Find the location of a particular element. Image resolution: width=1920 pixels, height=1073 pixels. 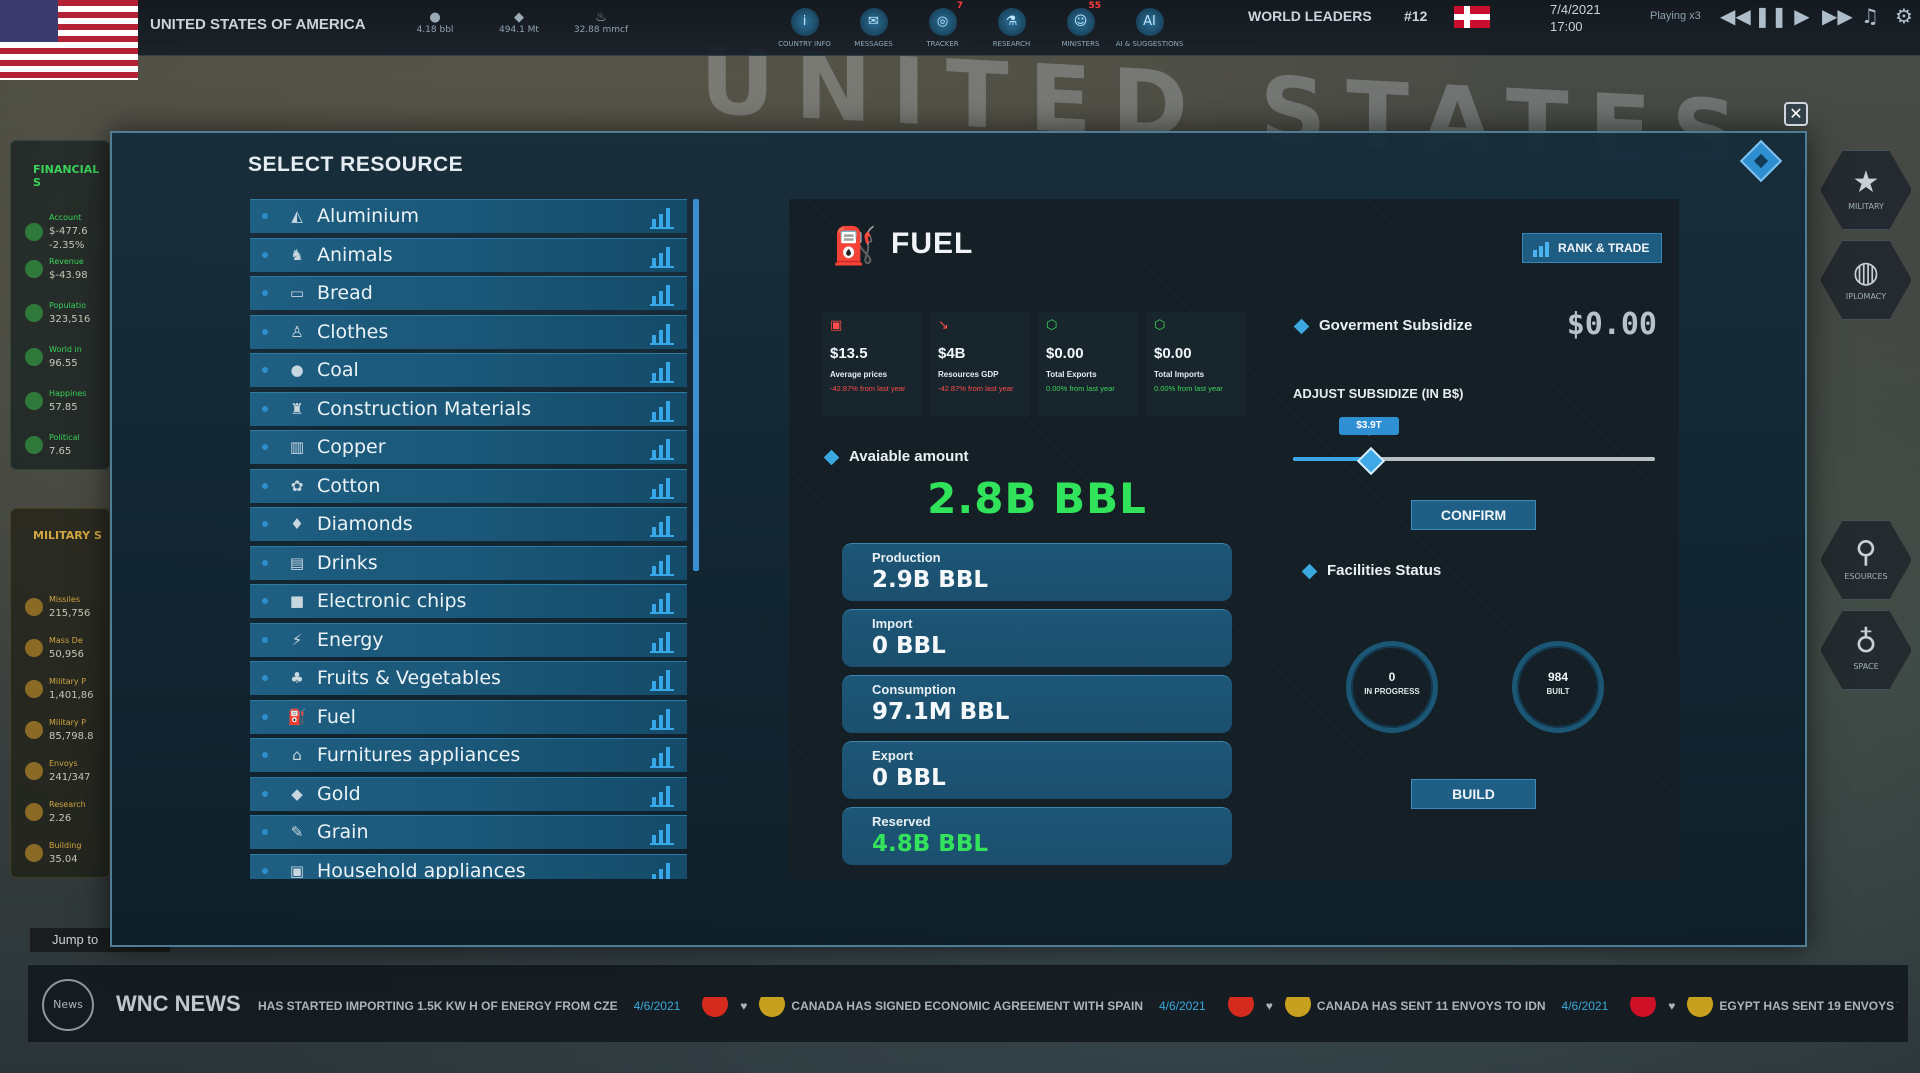

slider-handle is located at coordinates (1369, 459).